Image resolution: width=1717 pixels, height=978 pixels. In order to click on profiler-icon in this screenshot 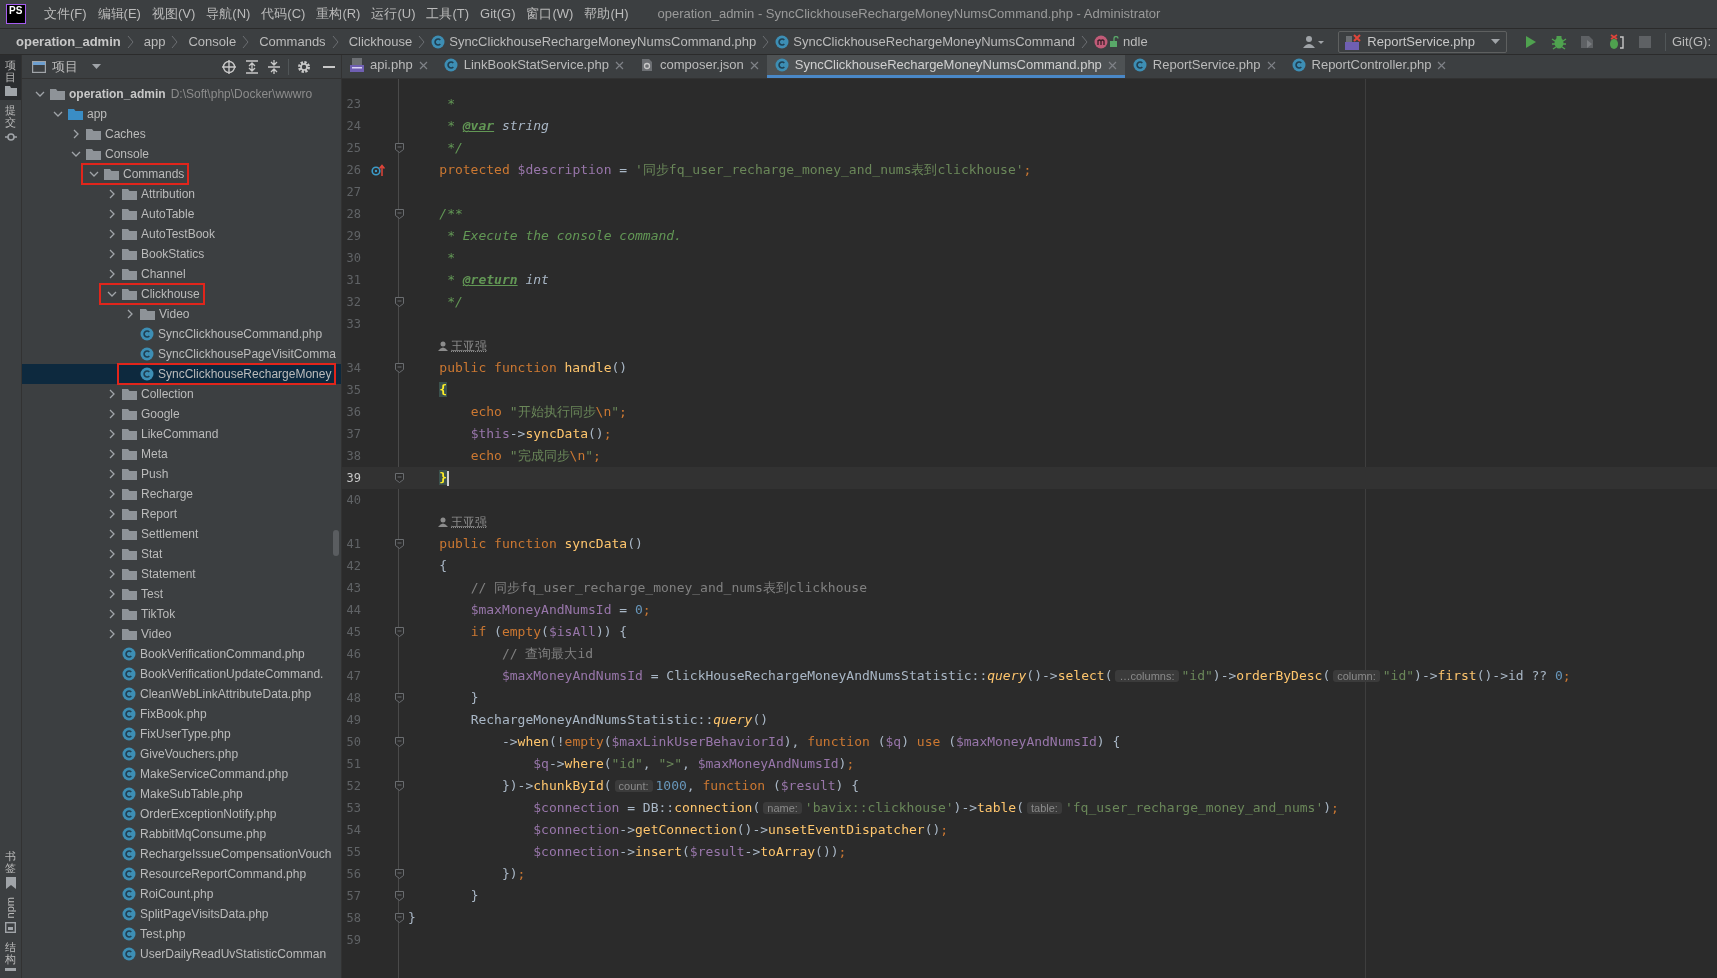, I will do `click(1616, 41)`.